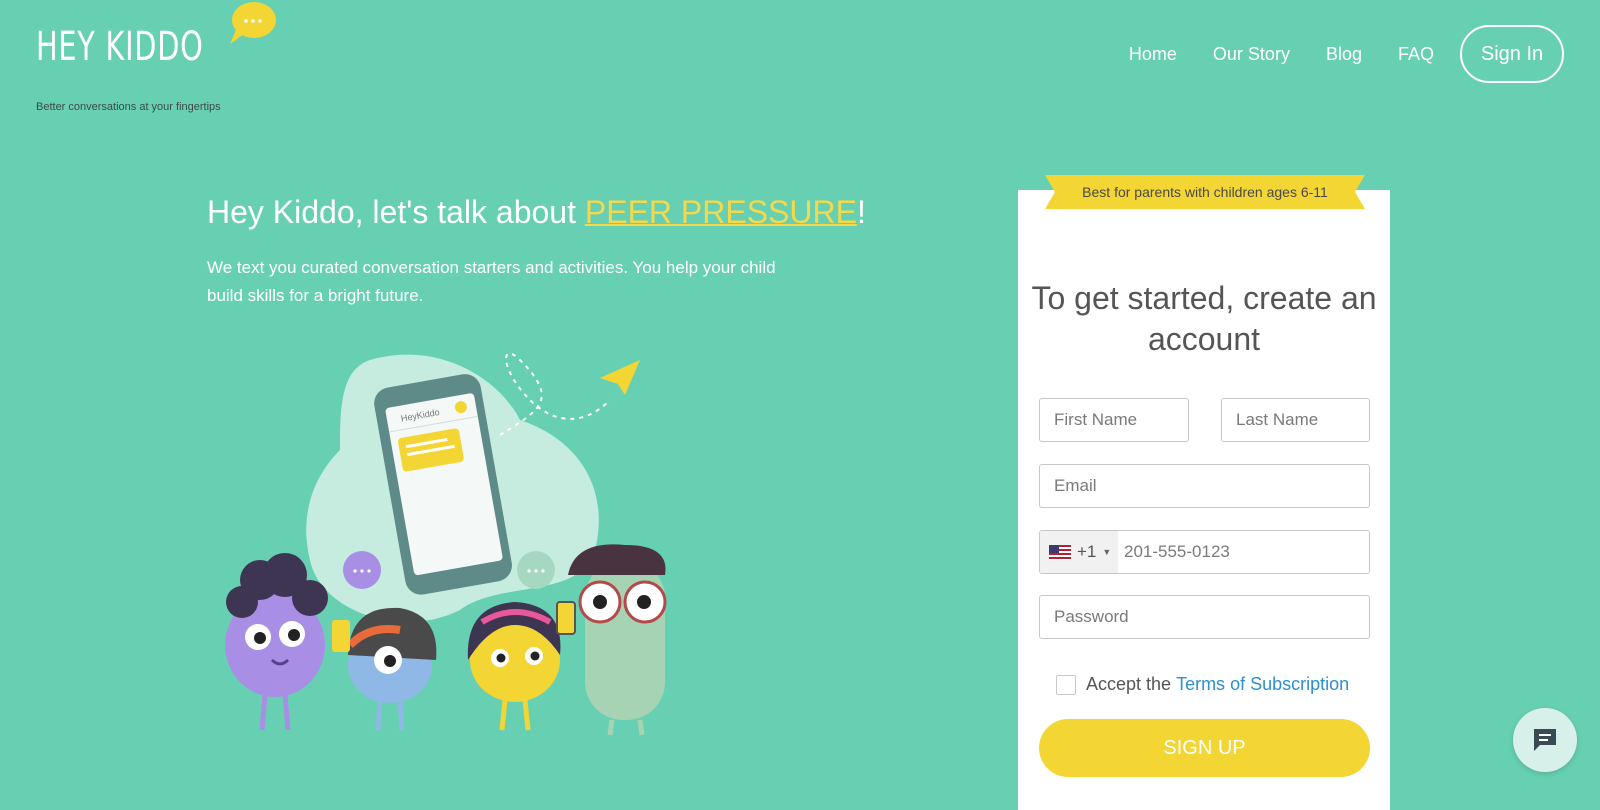 This screenshot has width=1600, height=810. Describe the element at coordinates (1204, 748) in the screenshot. I see `sign-up-button: SIGN UP` at that location.